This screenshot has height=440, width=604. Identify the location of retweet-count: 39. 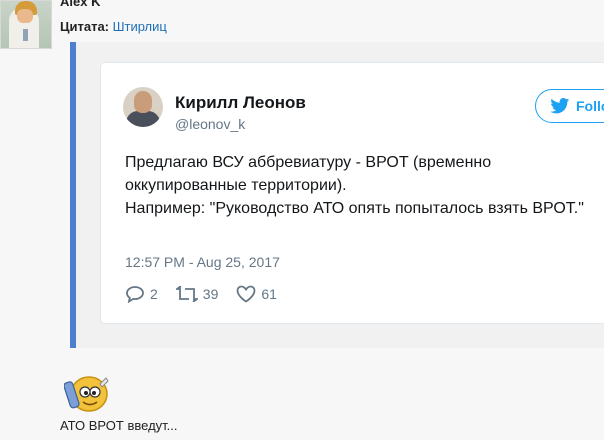
(210, 294).